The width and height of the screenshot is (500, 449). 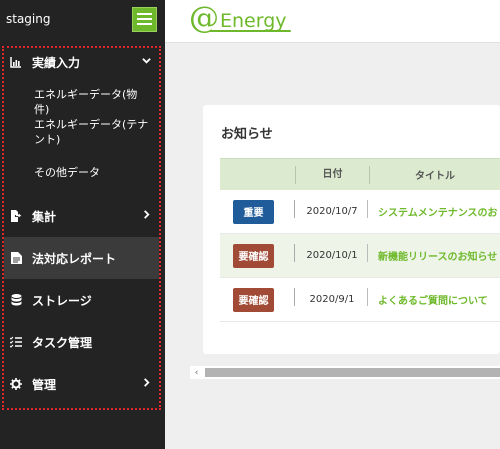 What do you see at coordinates (435, 176) in the screenshot?
I see `column-header-title: タイトル` at bounding box center [435, 176].